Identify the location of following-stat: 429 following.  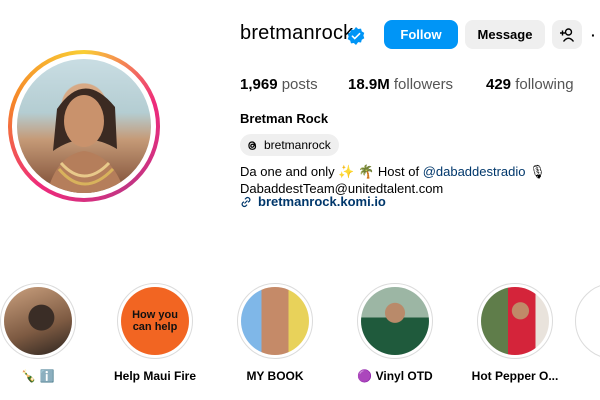
(530, 84).